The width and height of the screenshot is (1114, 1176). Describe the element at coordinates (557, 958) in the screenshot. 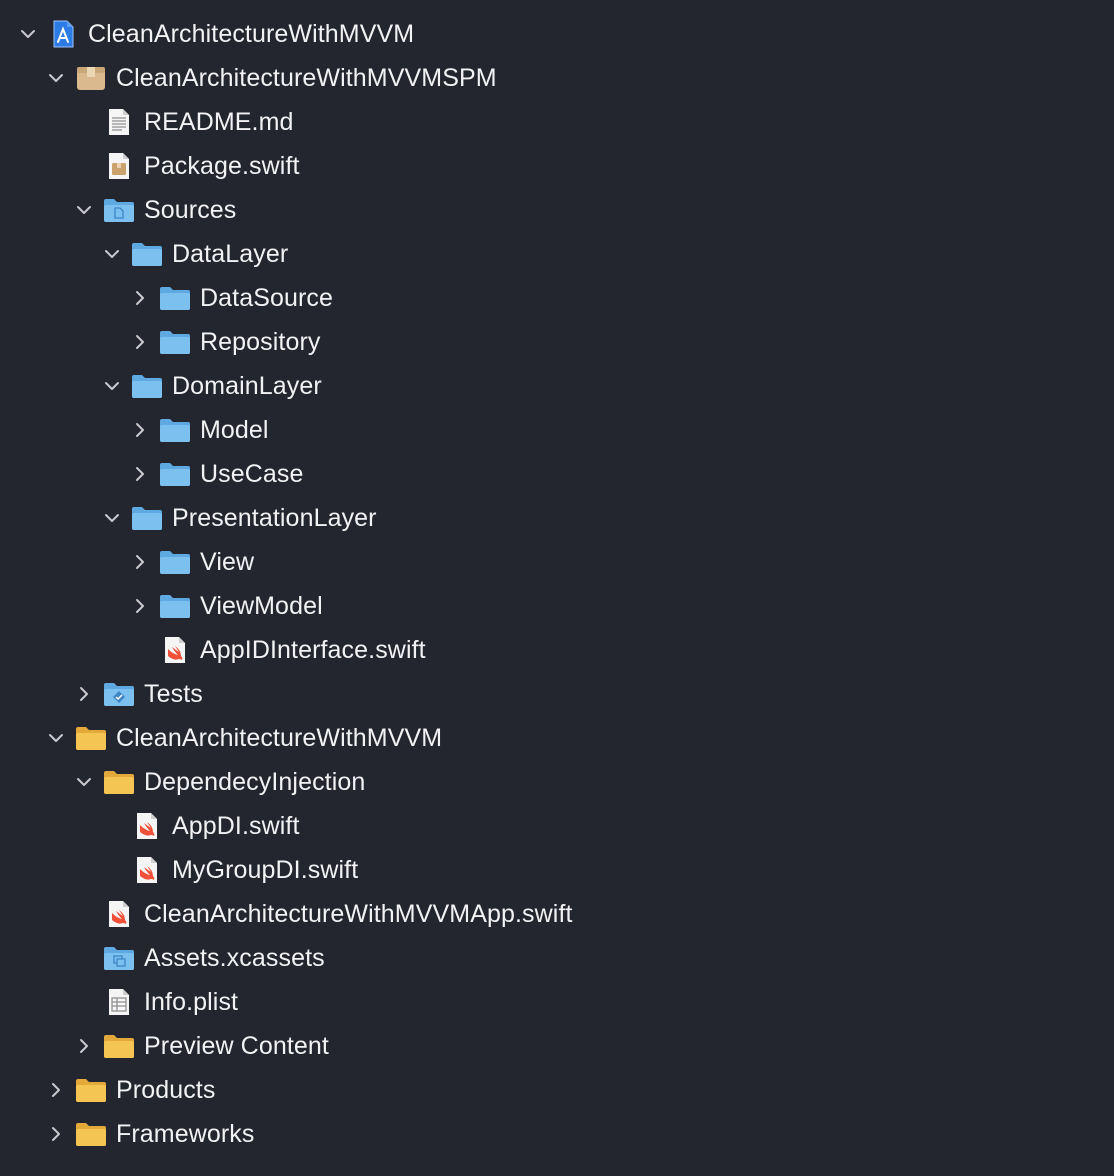

I see `navigator-item-assets-xcassets: Assets.xcassets` at that location.